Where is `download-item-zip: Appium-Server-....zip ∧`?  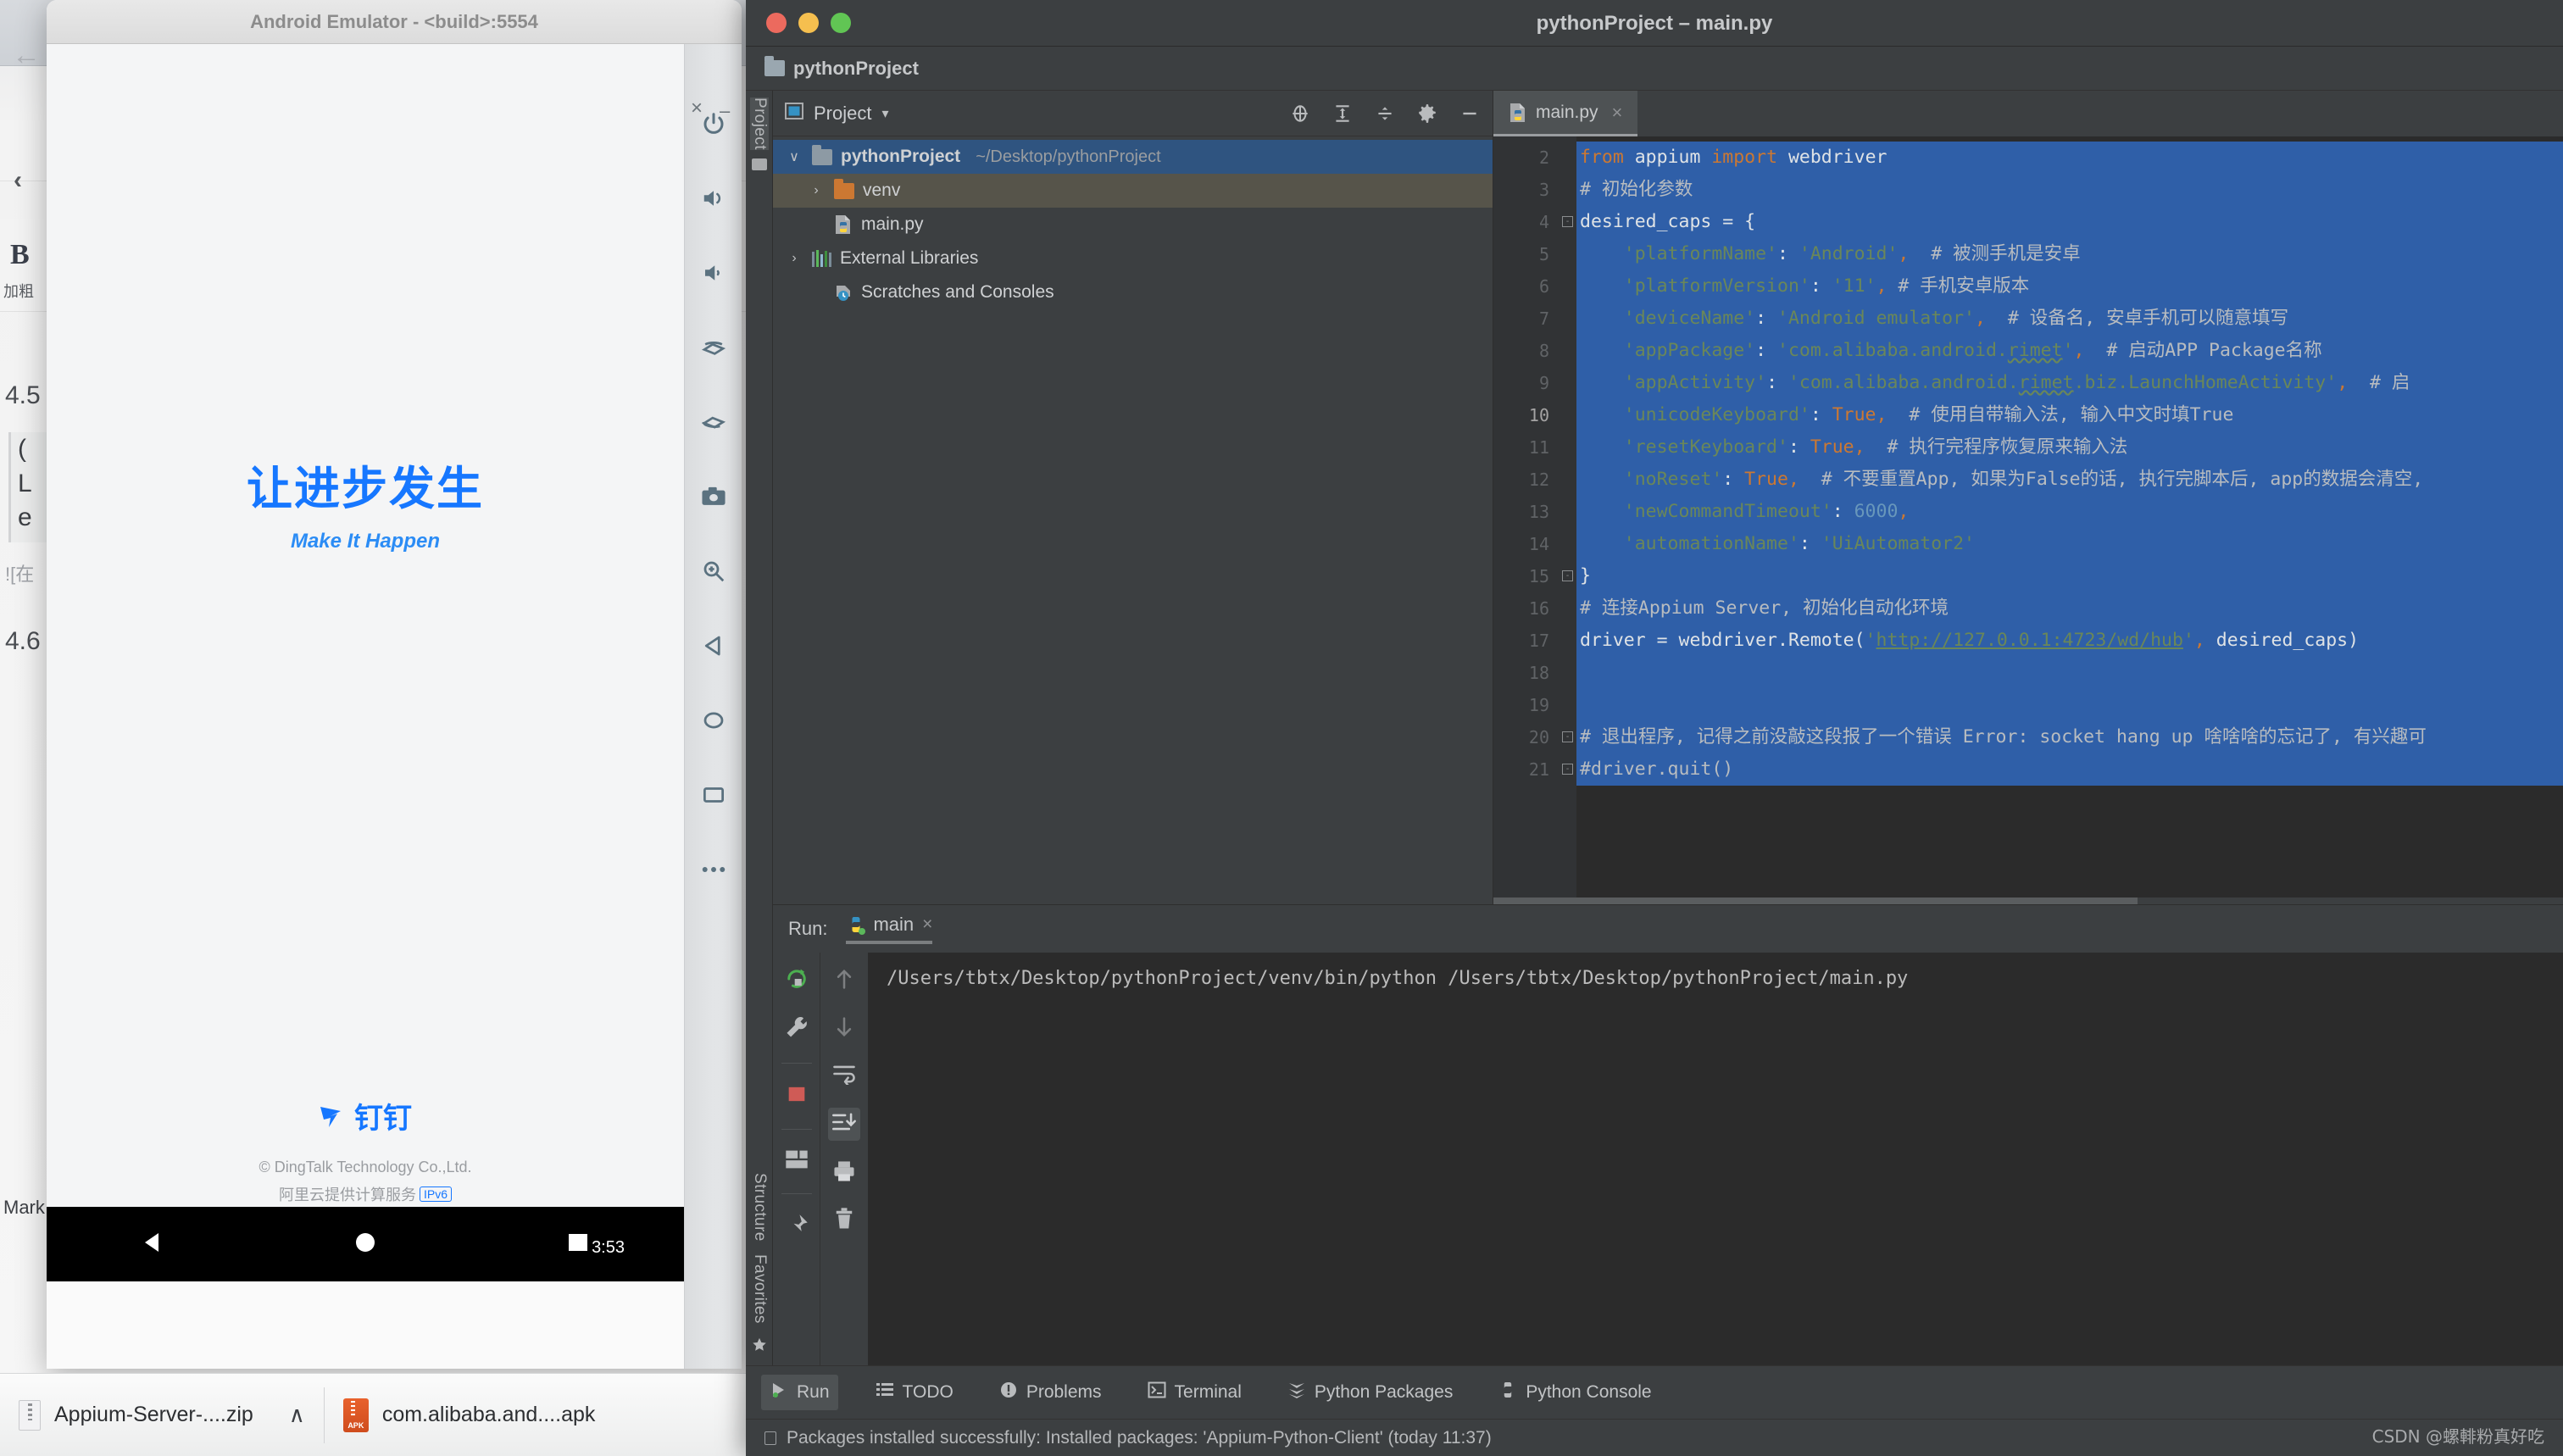
download-item-zip: Appium-Server-....zip ∧ is located at coordinates (162, 1415).